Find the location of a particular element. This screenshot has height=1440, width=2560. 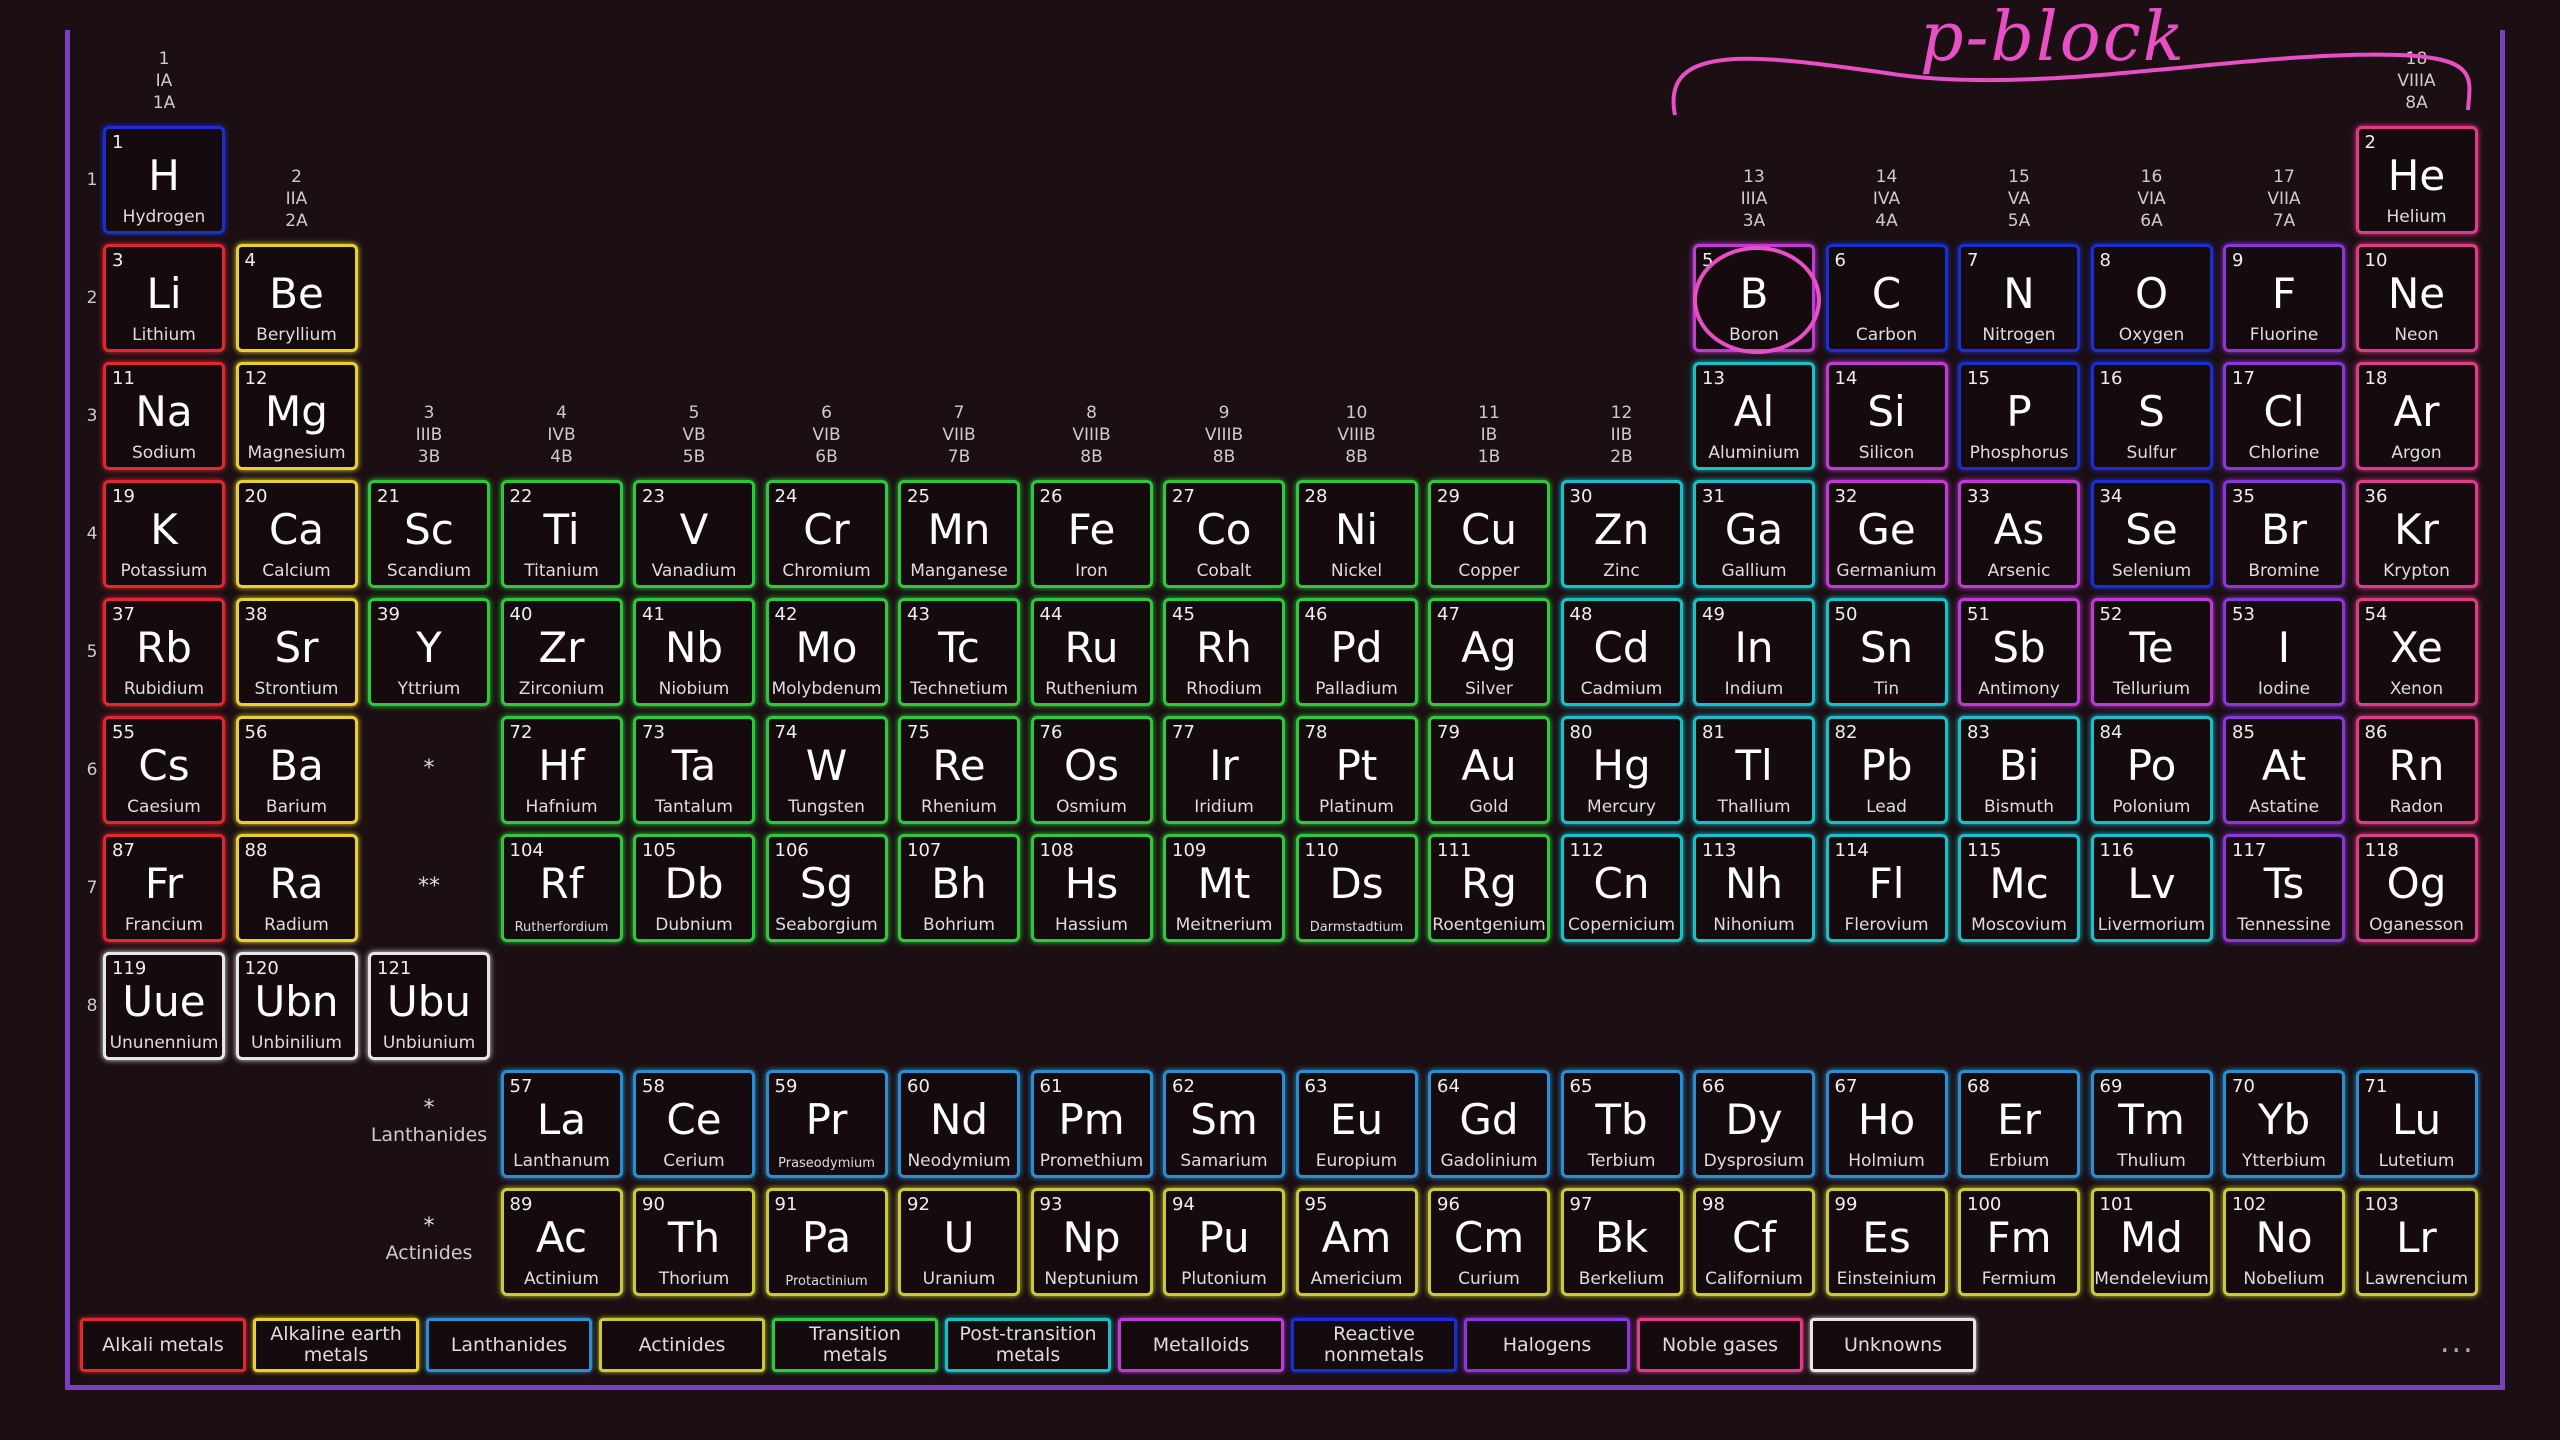

element-cell-ir: 77 Ir Iridium is located at coordinates (1224, 770).